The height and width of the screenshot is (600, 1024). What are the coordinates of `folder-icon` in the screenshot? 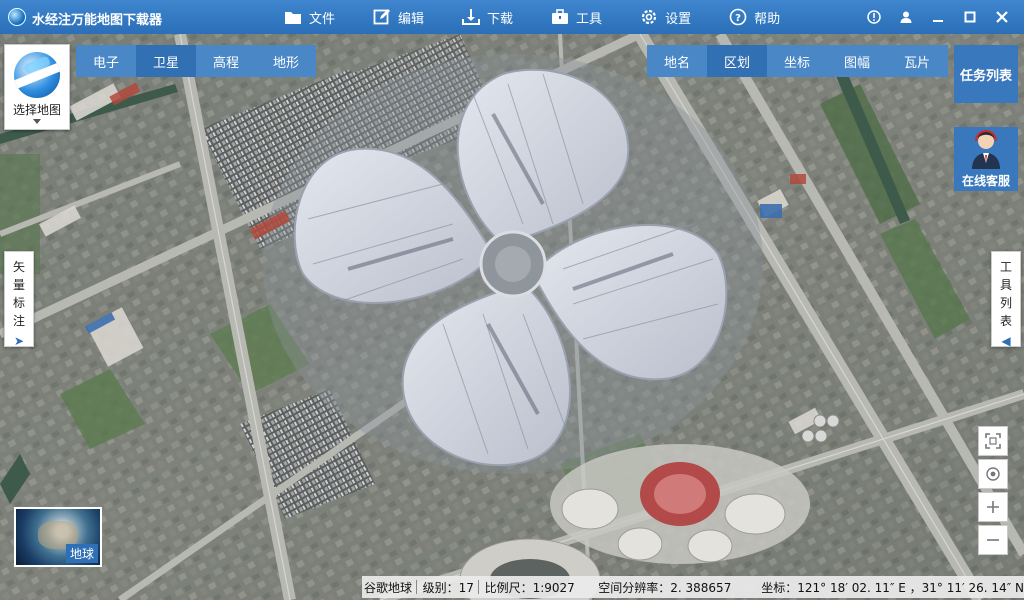 It's located at (293, 18).